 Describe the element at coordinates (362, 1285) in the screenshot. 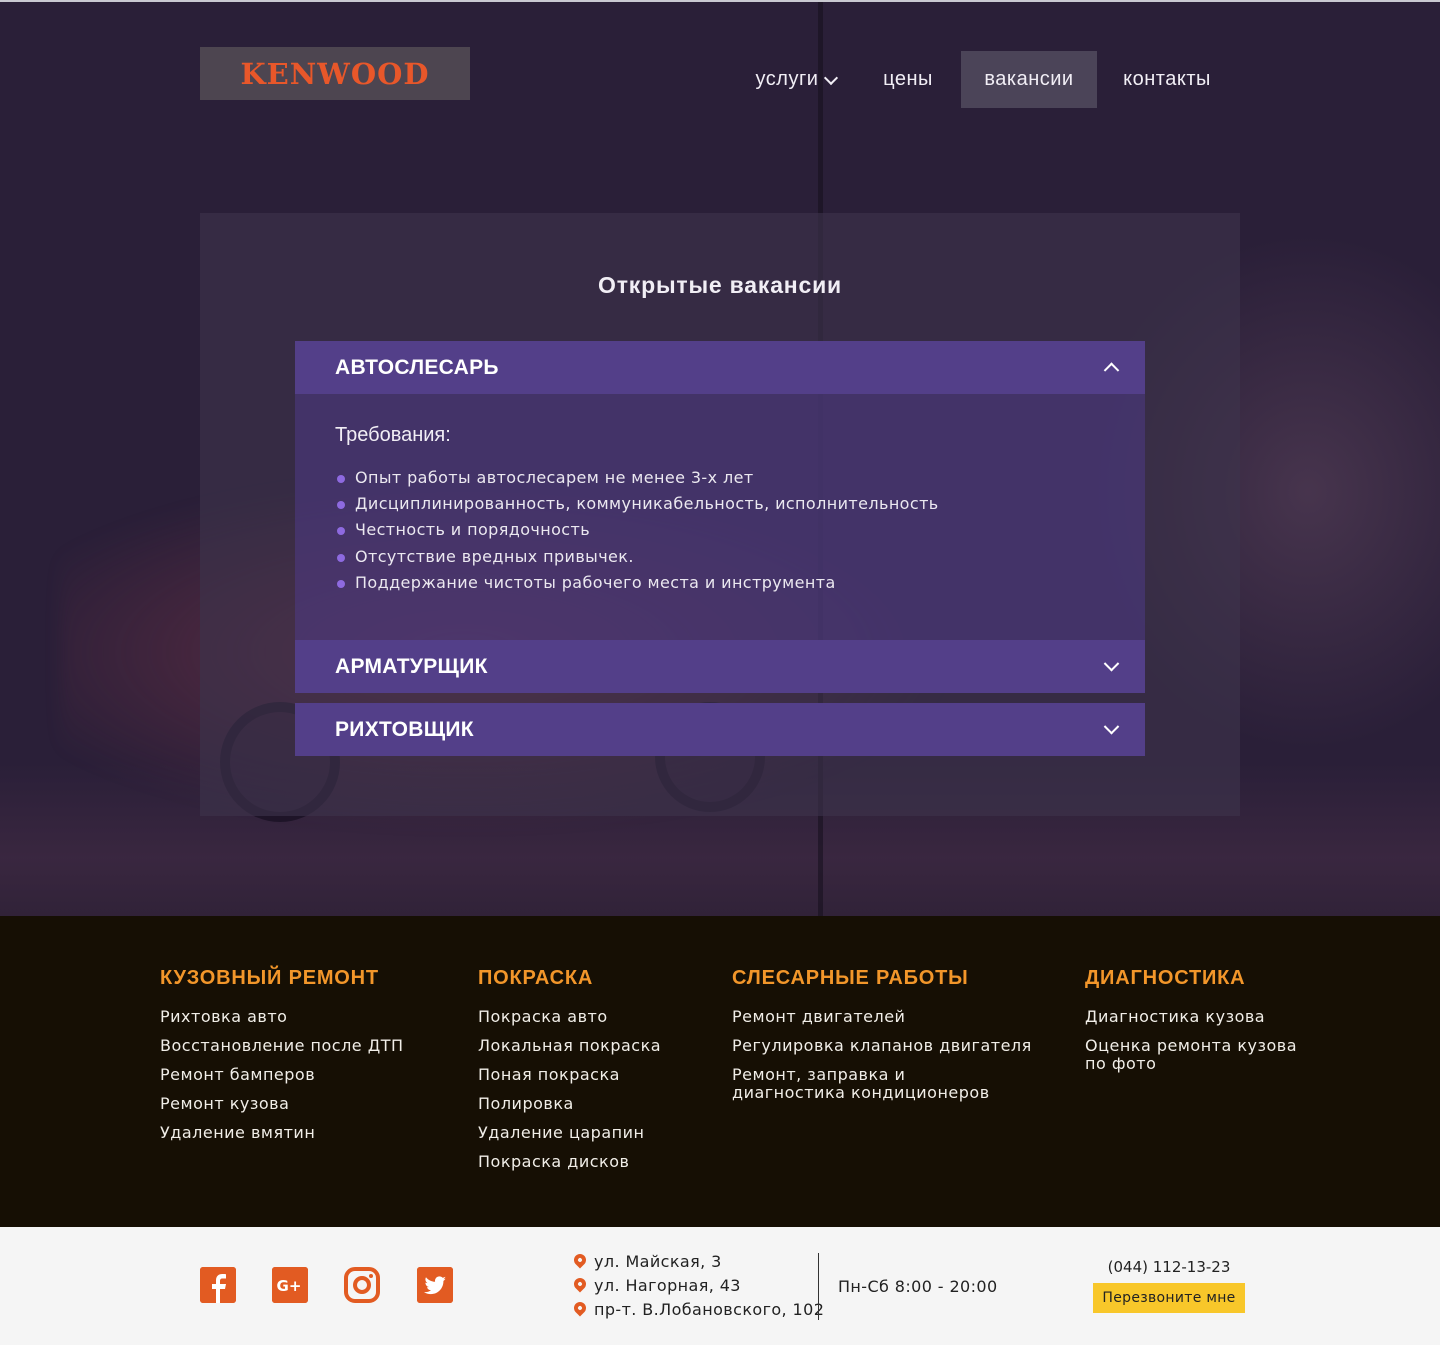

I see `instagram-icon` at that location.